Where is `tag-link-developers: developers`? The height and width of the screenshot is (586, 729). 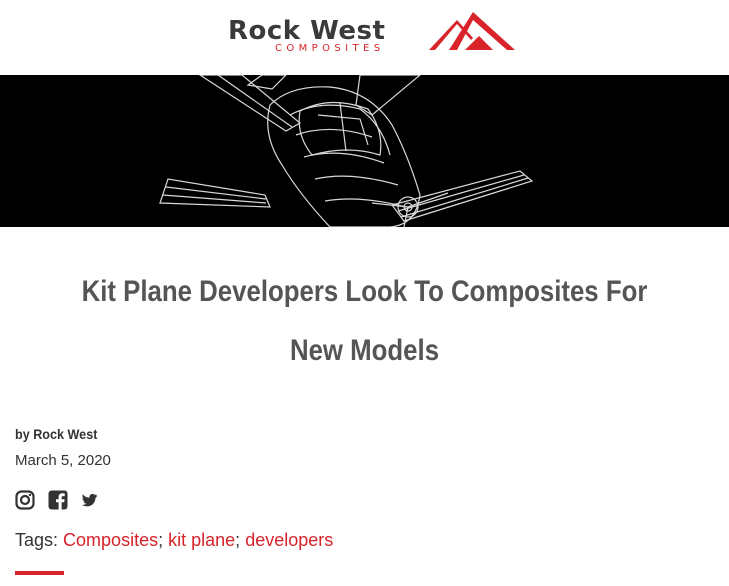
tag-link-developers: developers is located at coordinates (289, 540).